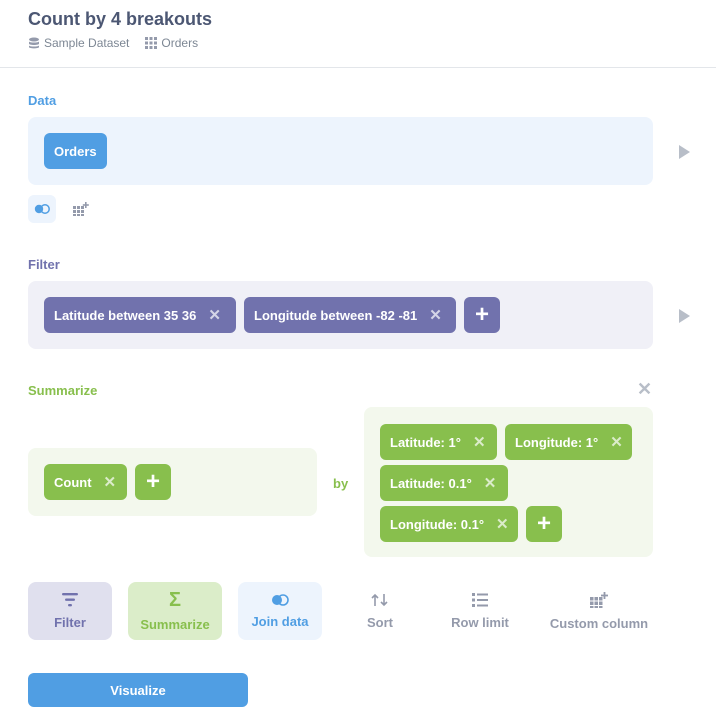 This screenshot has width=716, height=723. I want to click on by-label: by, so click(341, 483).